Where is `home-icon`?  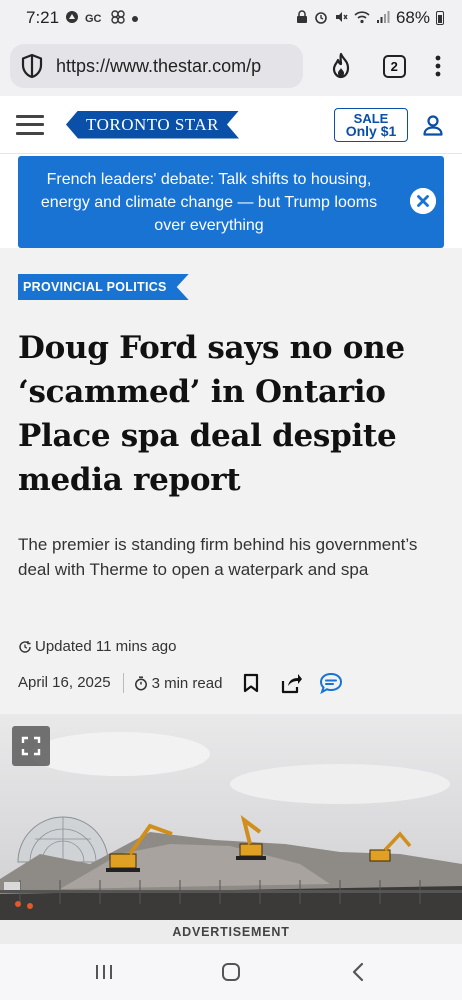
home-icon is located at coordinates (230, 972).